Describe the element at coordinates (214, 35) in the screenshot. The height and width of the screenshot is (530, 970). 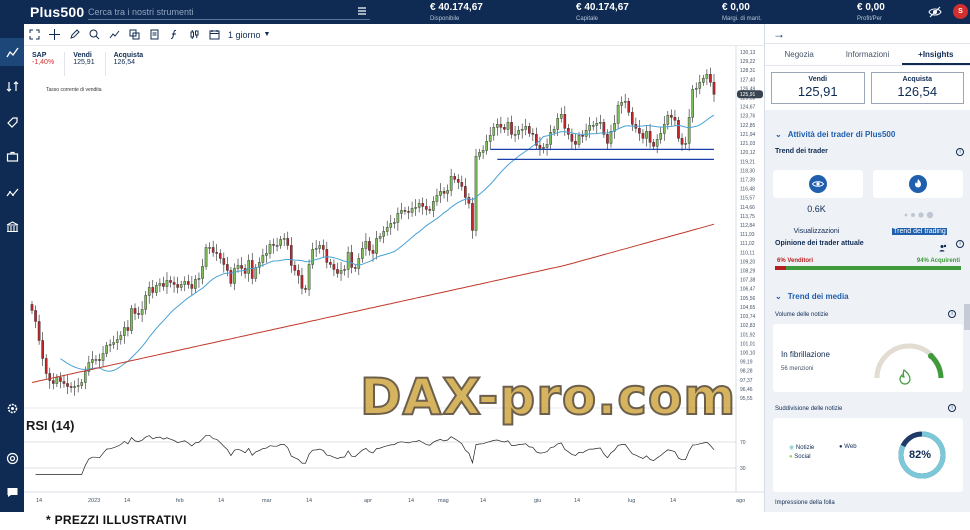
I see `calendar-button` at that location.